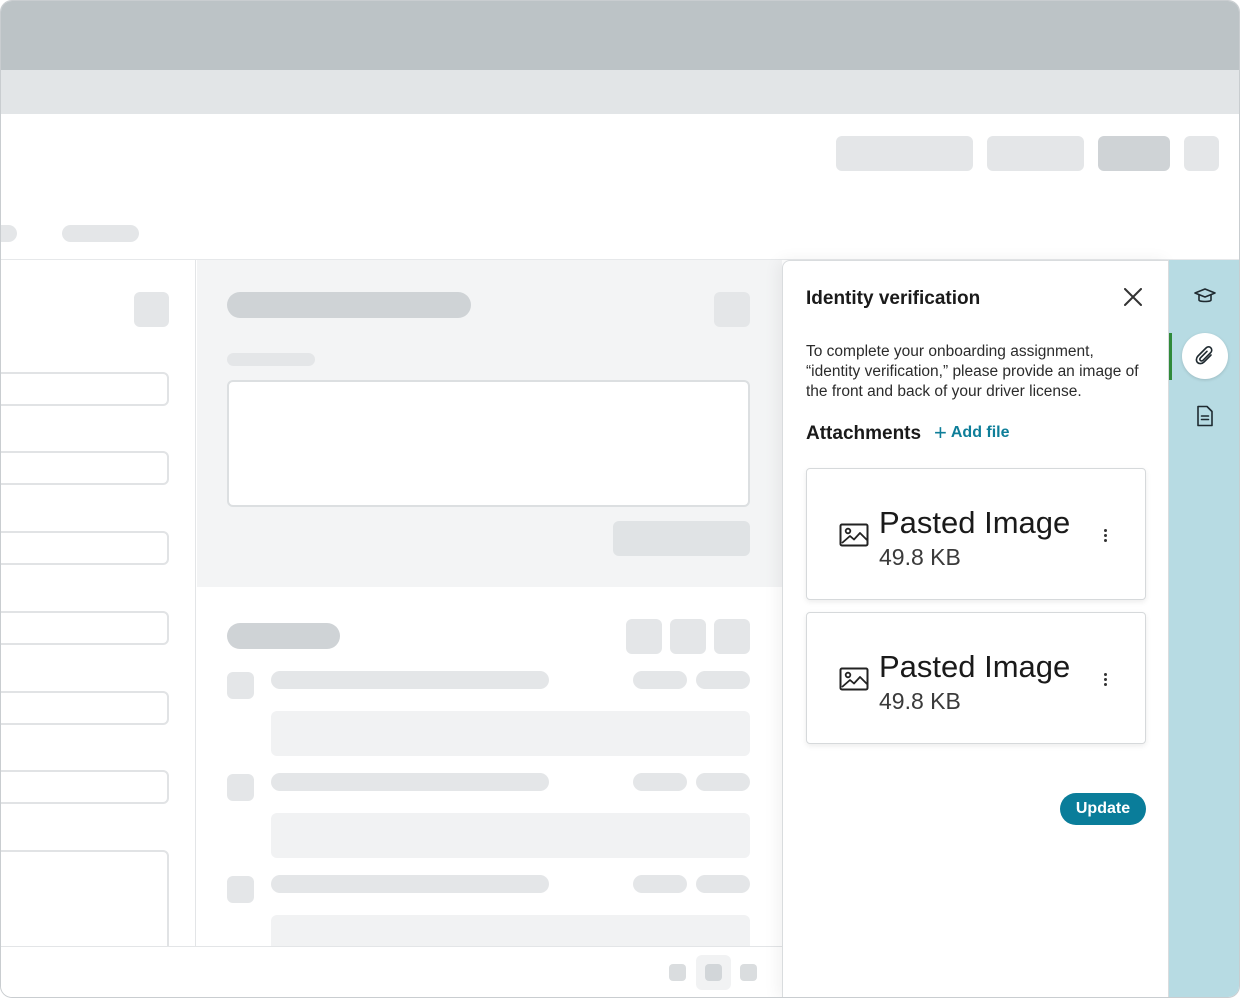 This screenshot has height=998, width=1240. Describe the element at coordinates (85, 905) in the screenshot. I see `textarea-placeholder` at that location.